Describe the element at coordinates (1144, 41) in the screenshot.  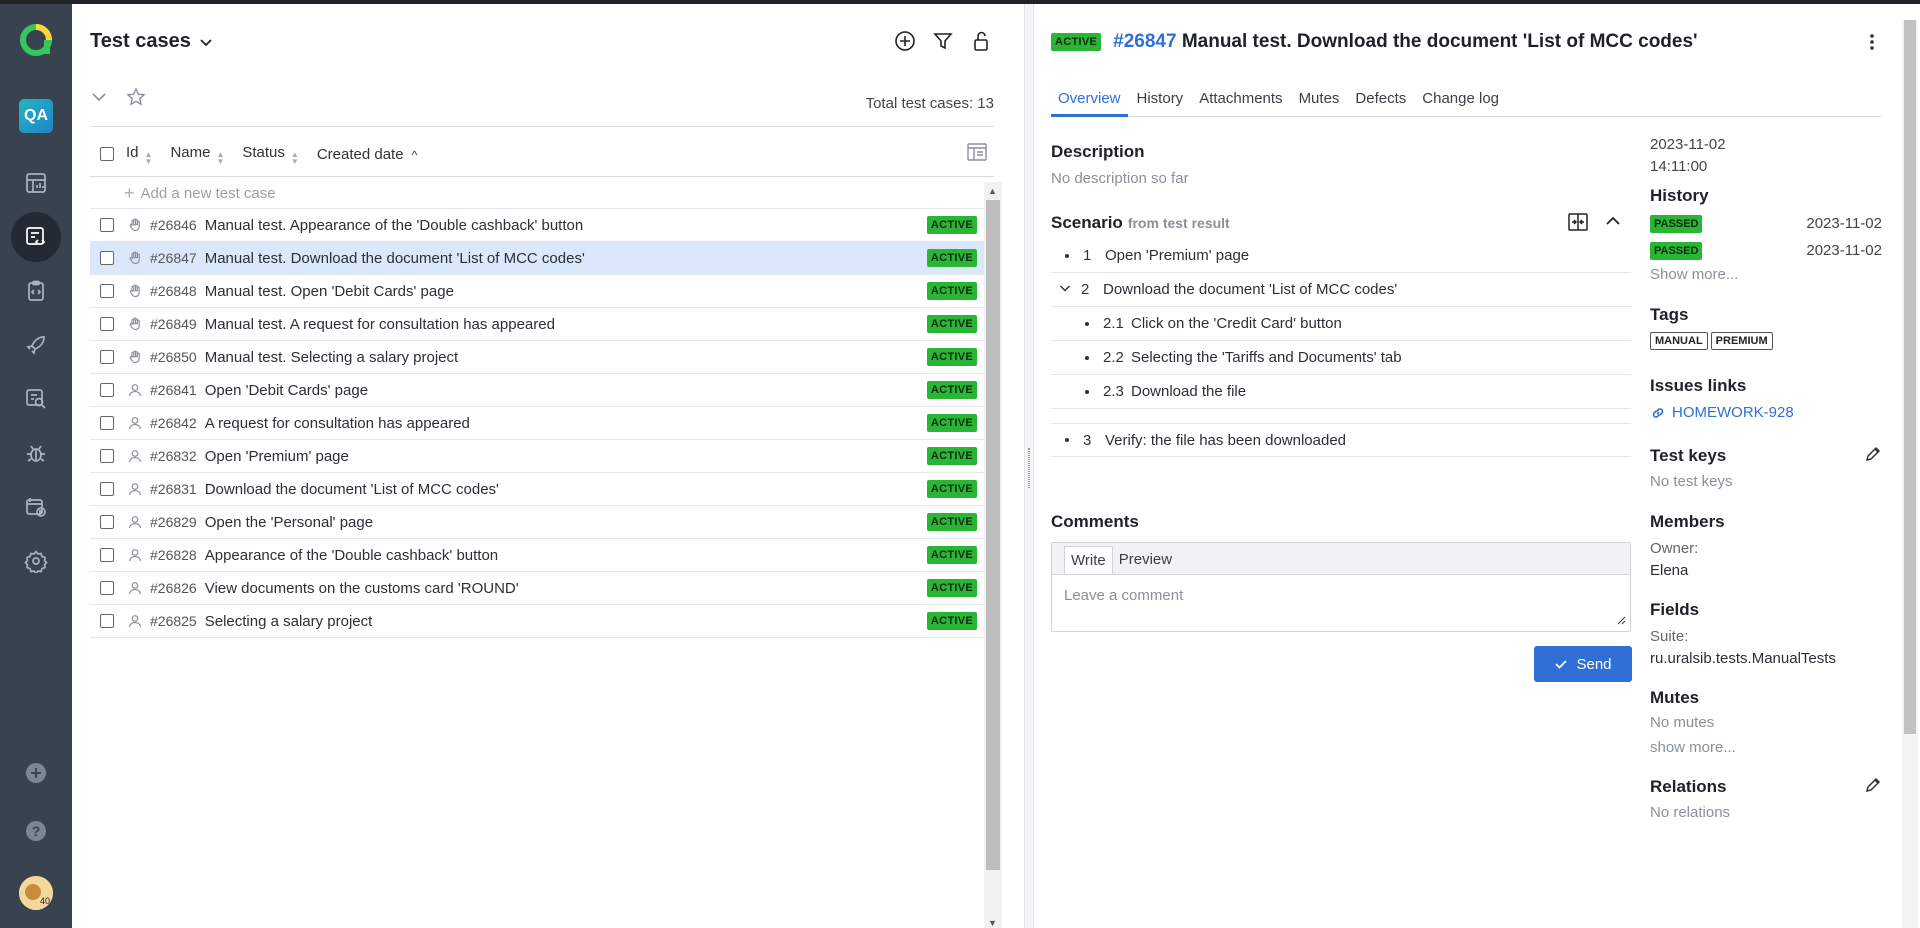
I see `test-case-number: #26847` at that location.